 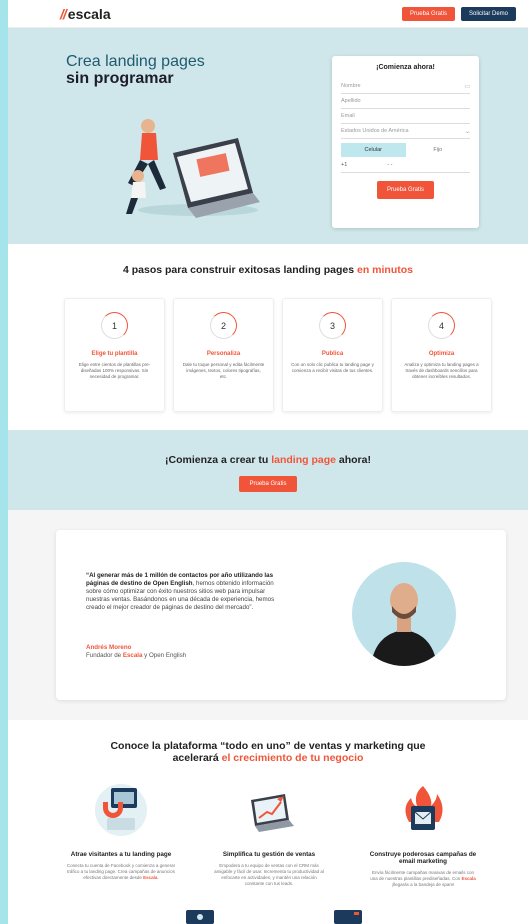 What do you see at coordinates (467, 131) in the screenshot?
I see `chevron-down-icon: ⌄` at bounding box center [467, 131].